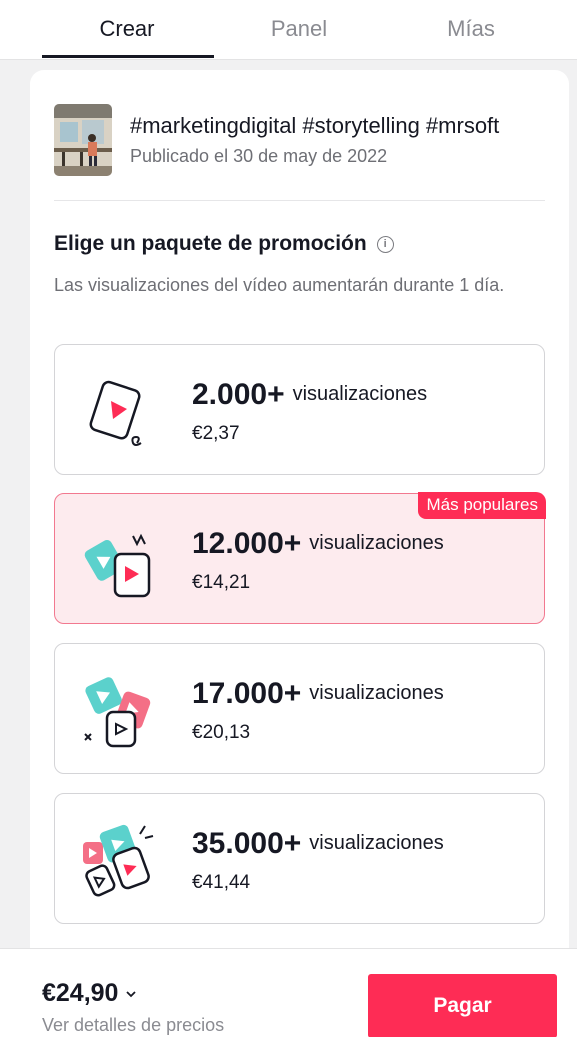 The image size is (577, 1037). What do you see at coordinates (210, 243) in the screenshot?
I see `section-title-text: Elige un paquete de promoción` at bounding box center [210, 243].